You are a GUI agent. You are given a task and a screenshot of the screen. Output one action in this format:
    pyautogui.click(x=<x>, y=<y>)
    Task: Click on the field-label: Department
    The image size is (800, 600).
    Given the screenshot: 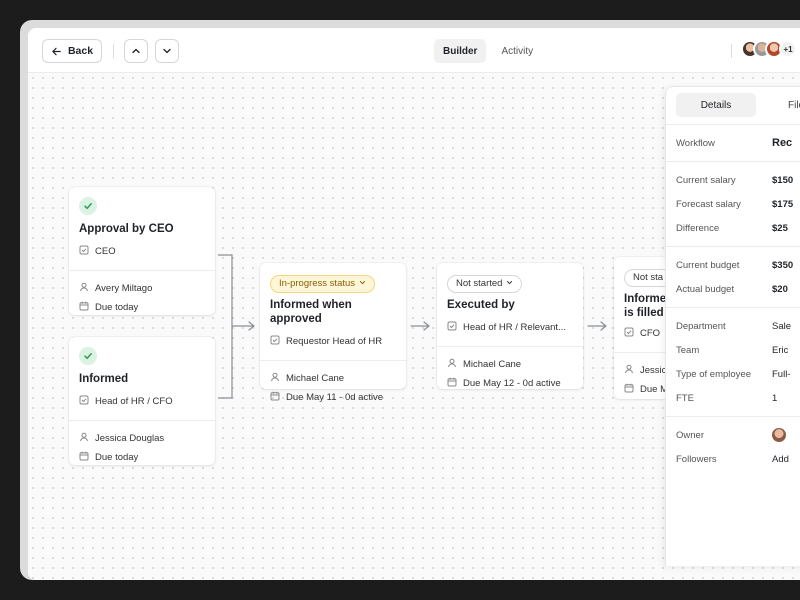 What is the action you would take?
    pyautogui.click(x=701, y=326)
    